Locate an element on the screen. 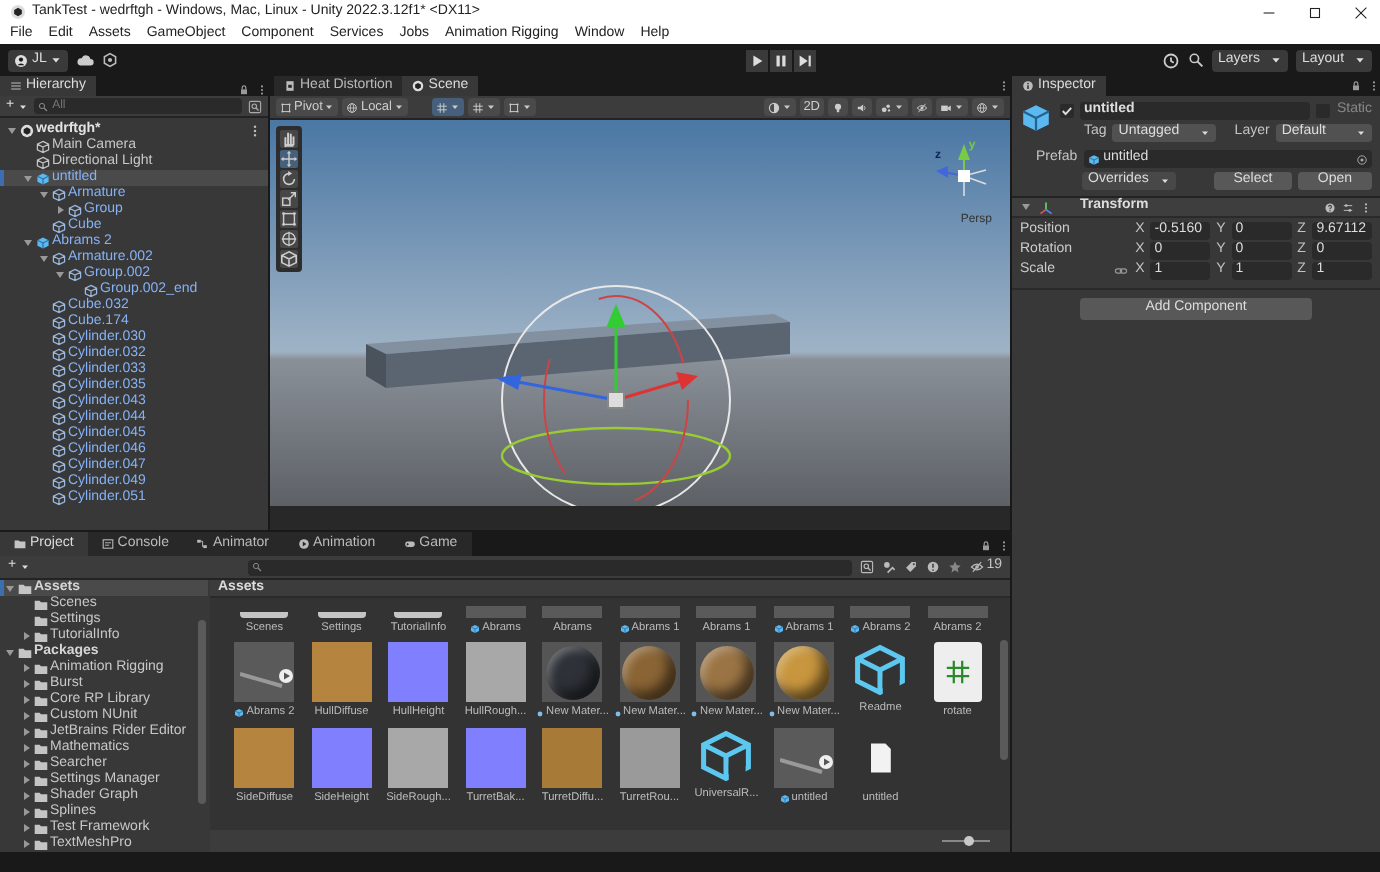 This screenshot has width=1380, height=872. move-tool-icon is located at coordinates (289, 159).